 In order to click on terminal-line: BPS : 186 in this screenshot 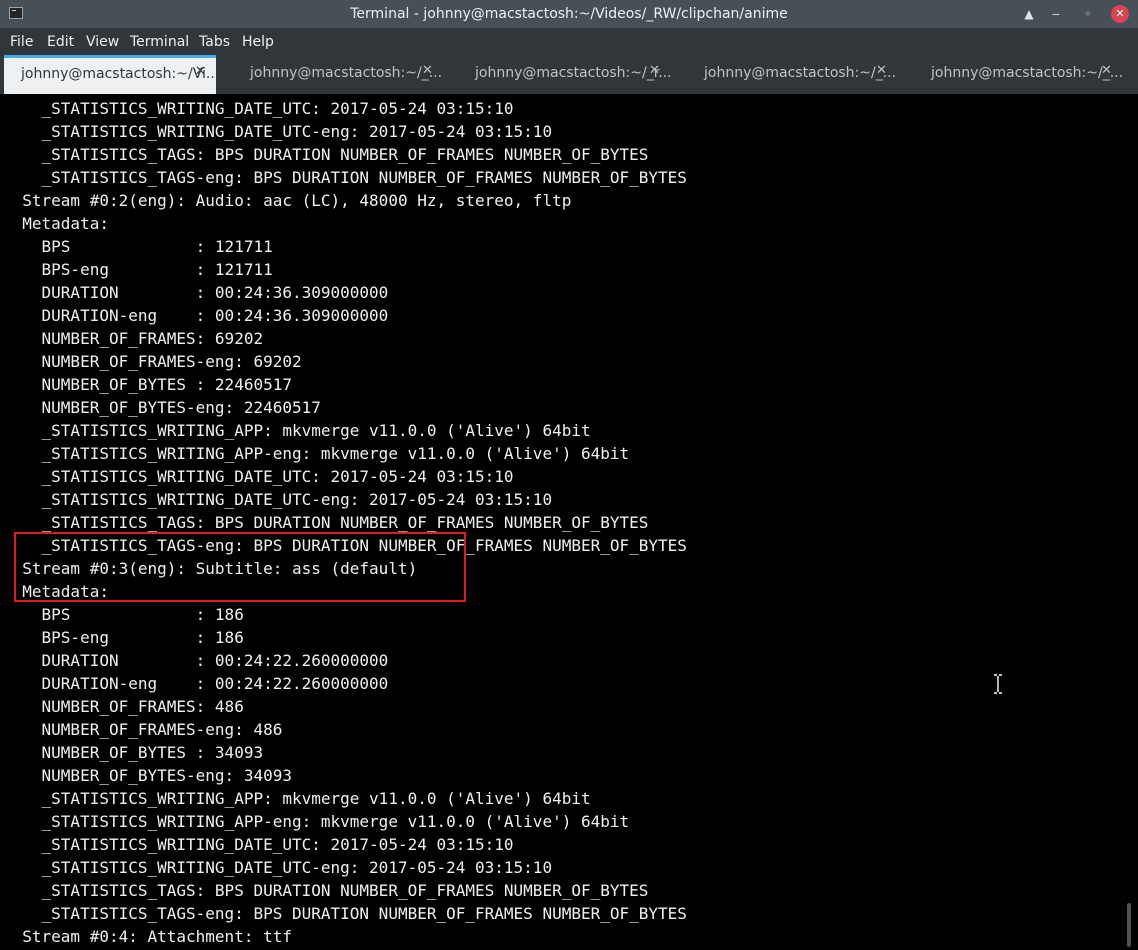, I will do `click(123, 614)`.